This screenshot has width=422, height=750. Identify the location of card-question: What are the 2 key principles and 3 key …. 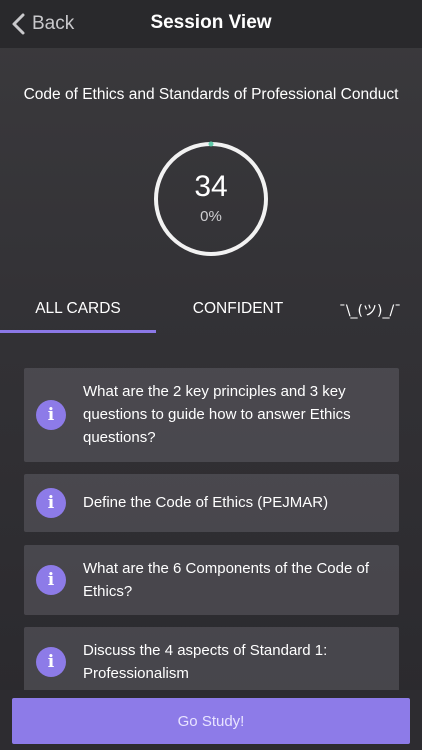
(217, 414).